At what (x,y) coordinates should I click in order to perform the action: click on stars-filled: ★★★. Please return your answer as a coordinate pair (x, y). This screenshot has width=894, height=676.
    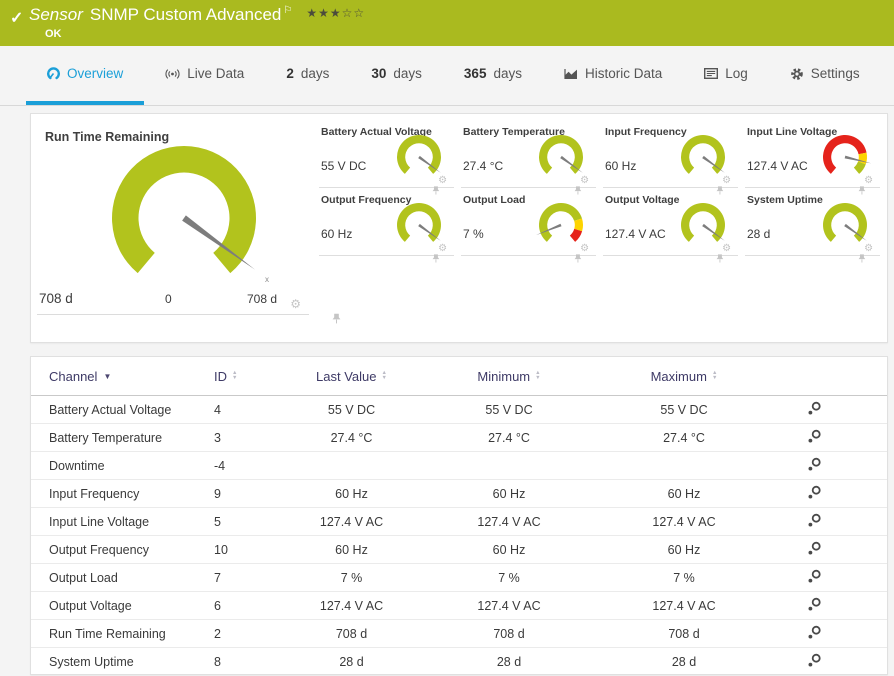
    Looking at the image, I should click on (323, 13).